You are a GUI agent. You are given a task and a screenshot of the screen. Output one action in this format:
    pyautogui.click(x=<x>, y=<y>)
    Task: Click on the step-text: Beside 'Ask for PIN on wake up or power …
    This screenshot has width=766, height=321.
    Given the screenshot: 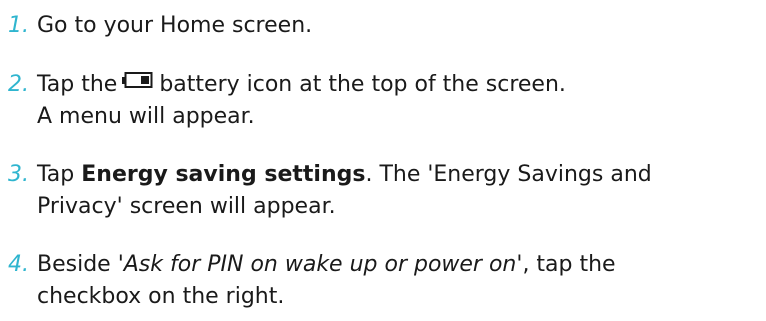 What is the action you would take?
    pyautogui.click(x=326, y=280)
    